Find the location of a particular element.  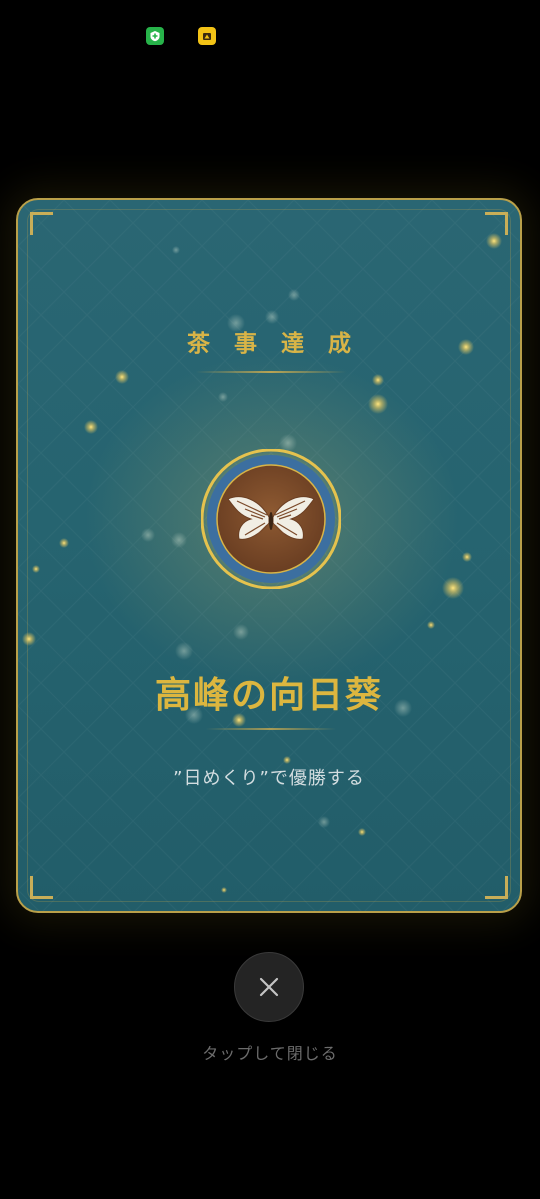

header-divider is located at coordinates (271, 372).